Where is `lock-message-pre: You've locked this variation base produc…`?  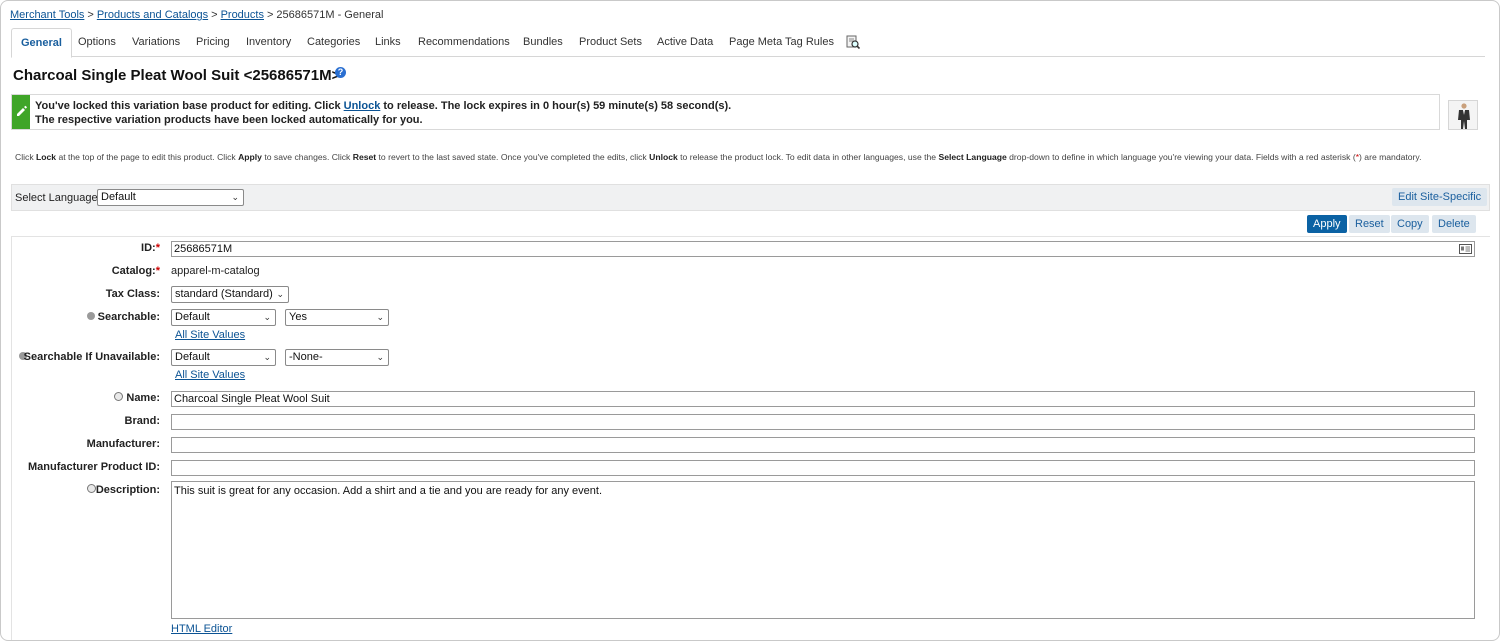 lock-message-pre: You've locked this variation base produc… is located at coordinates (189, 106).